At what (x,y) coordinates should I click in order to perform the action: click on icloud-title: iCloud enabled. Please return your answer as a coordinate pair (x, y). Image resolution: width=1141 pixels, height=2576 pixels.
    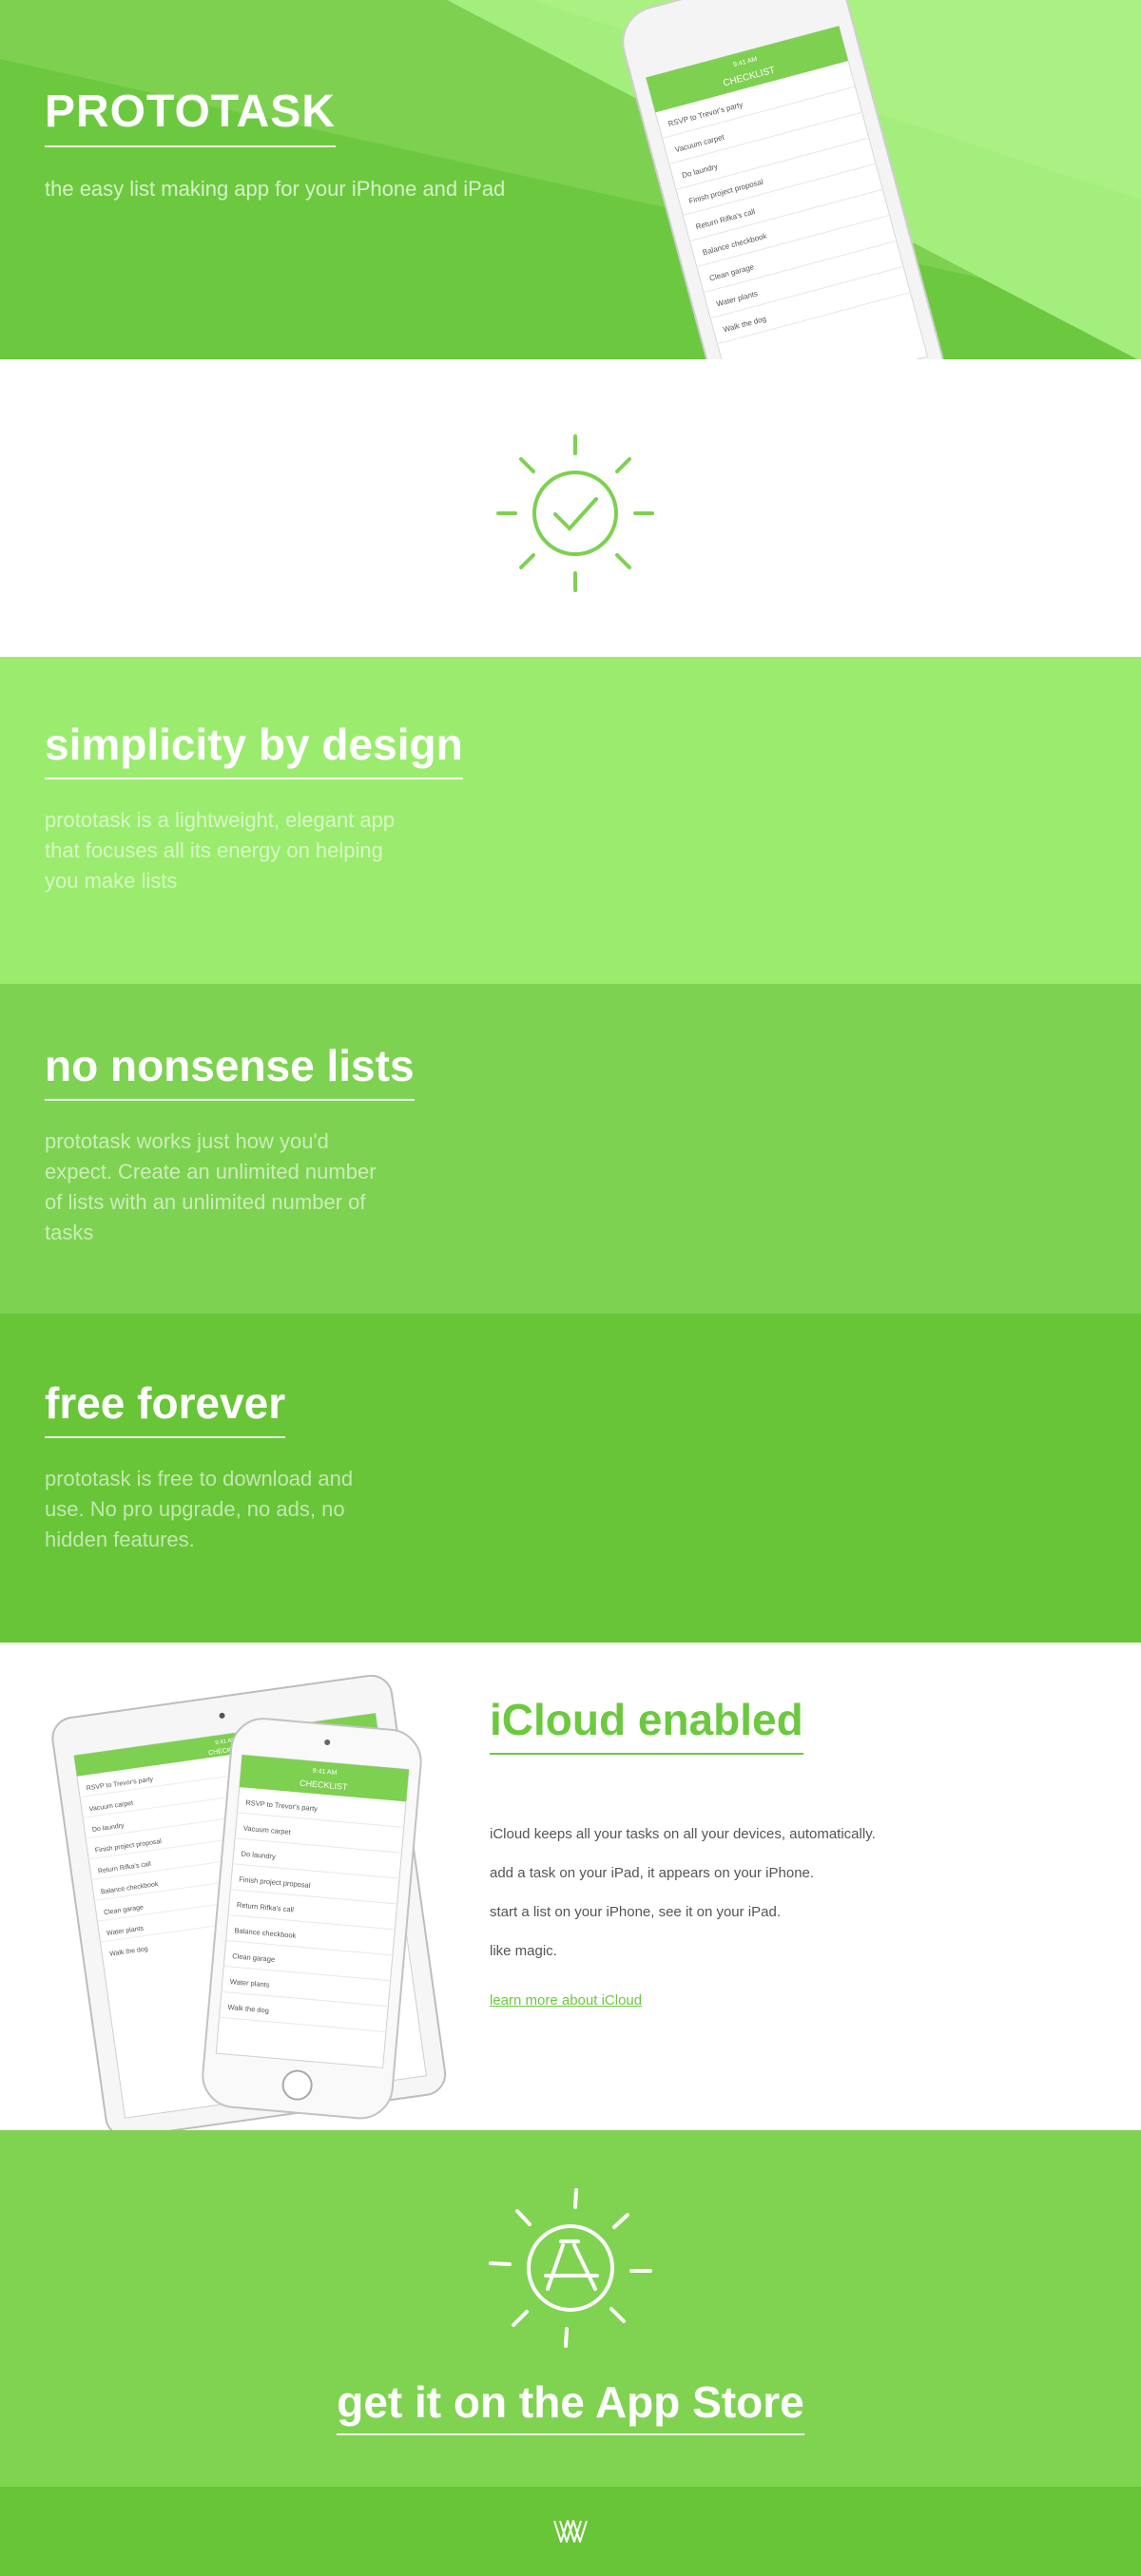
    Looking at the image, I should click on (646, 1725).